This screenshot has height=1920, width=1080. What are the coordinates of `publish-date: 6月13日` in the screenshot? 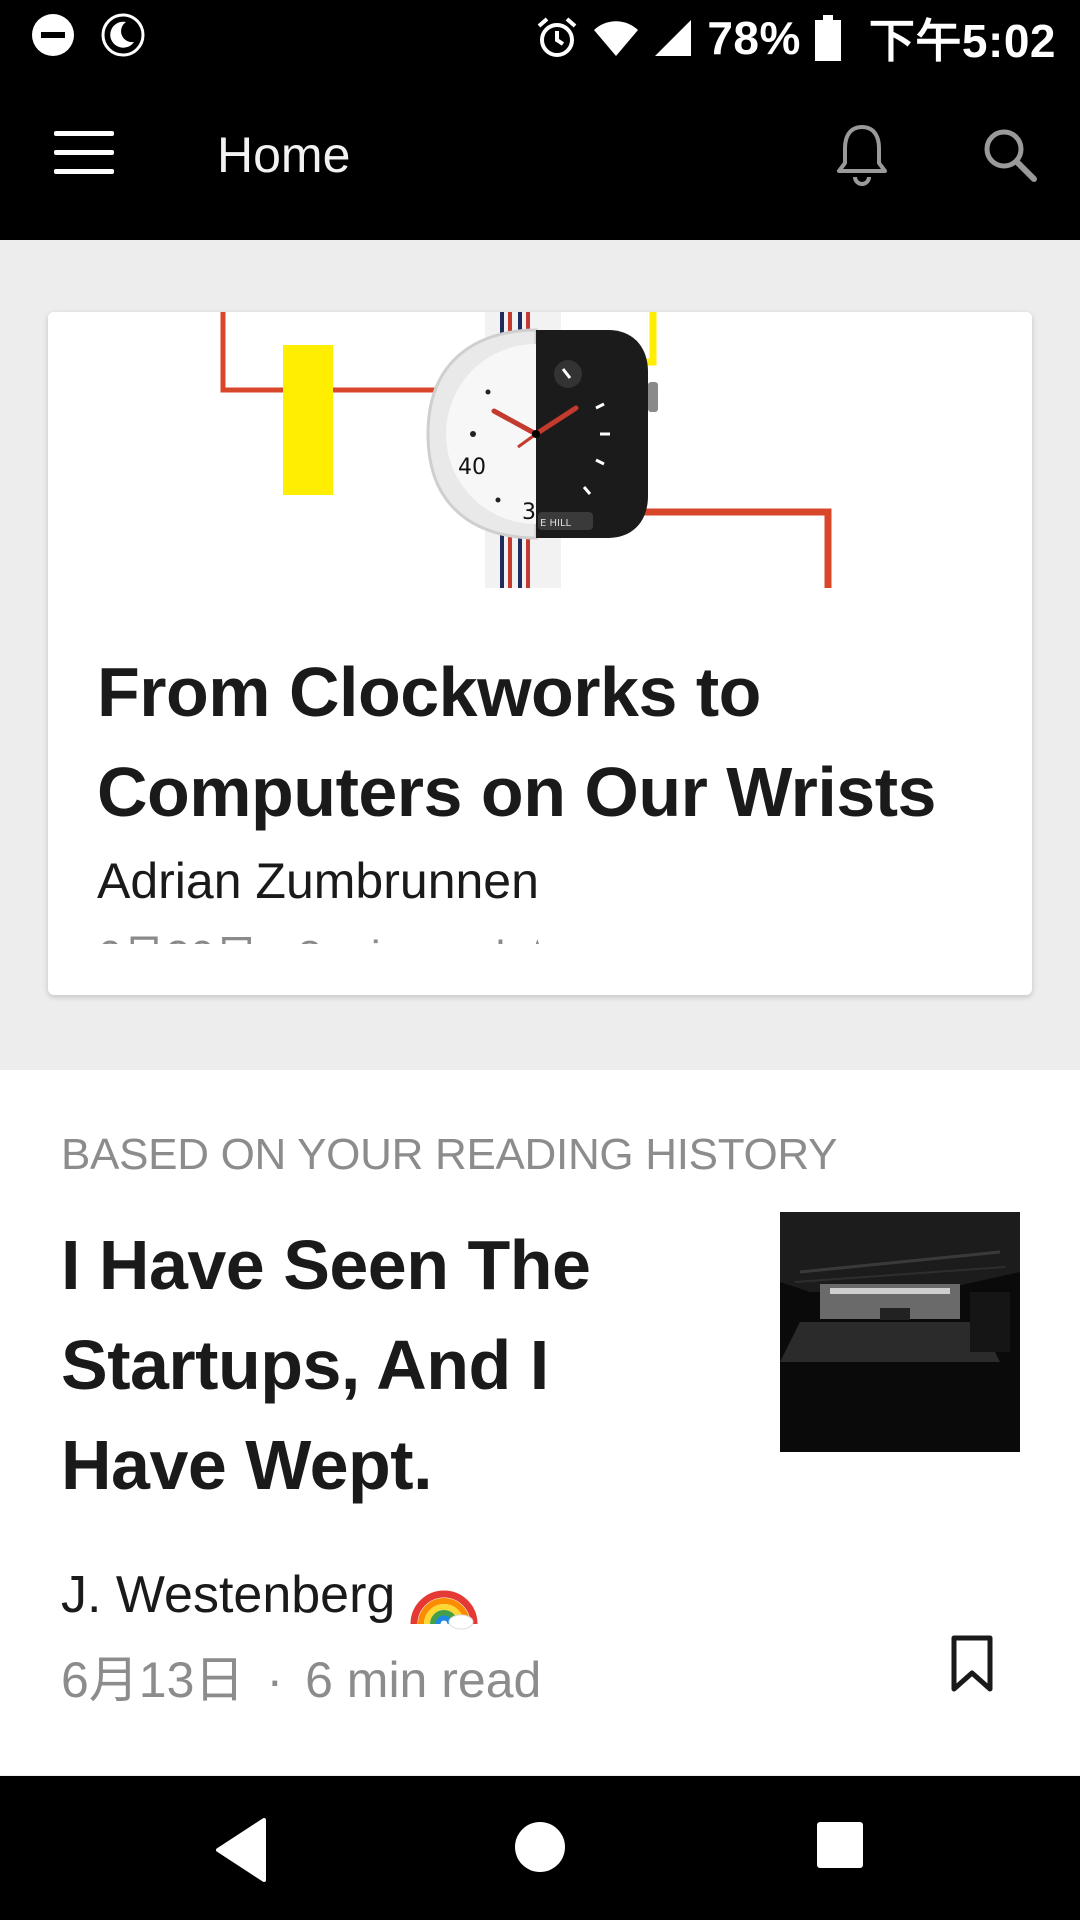 It's located at (153, 1680).